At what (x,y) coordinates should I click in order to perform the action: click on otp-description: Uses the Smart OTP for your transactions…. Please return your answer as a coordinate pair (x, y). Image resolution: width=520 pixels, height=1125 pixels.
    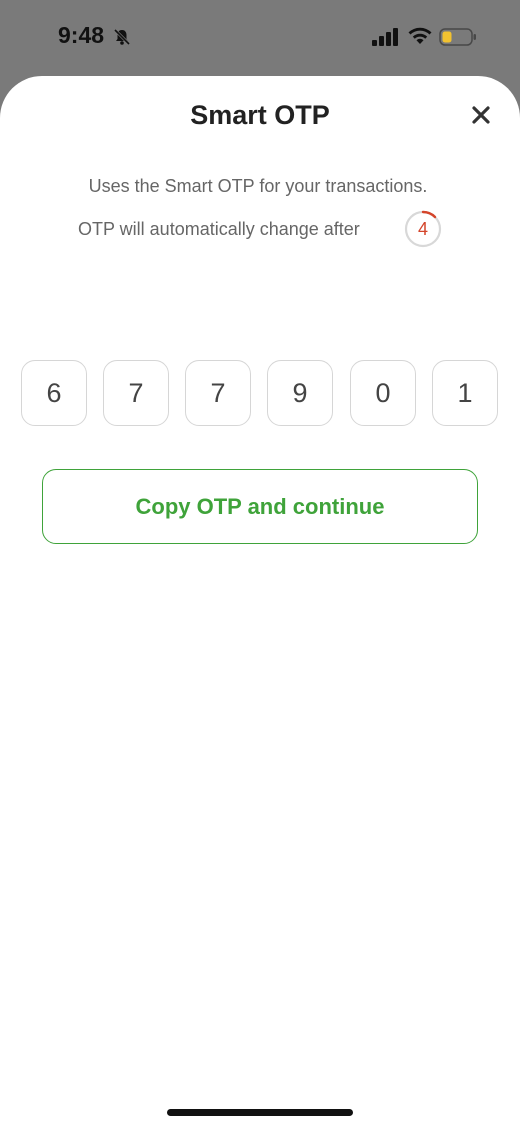
    Looking at the image, I should click on (258, 186).